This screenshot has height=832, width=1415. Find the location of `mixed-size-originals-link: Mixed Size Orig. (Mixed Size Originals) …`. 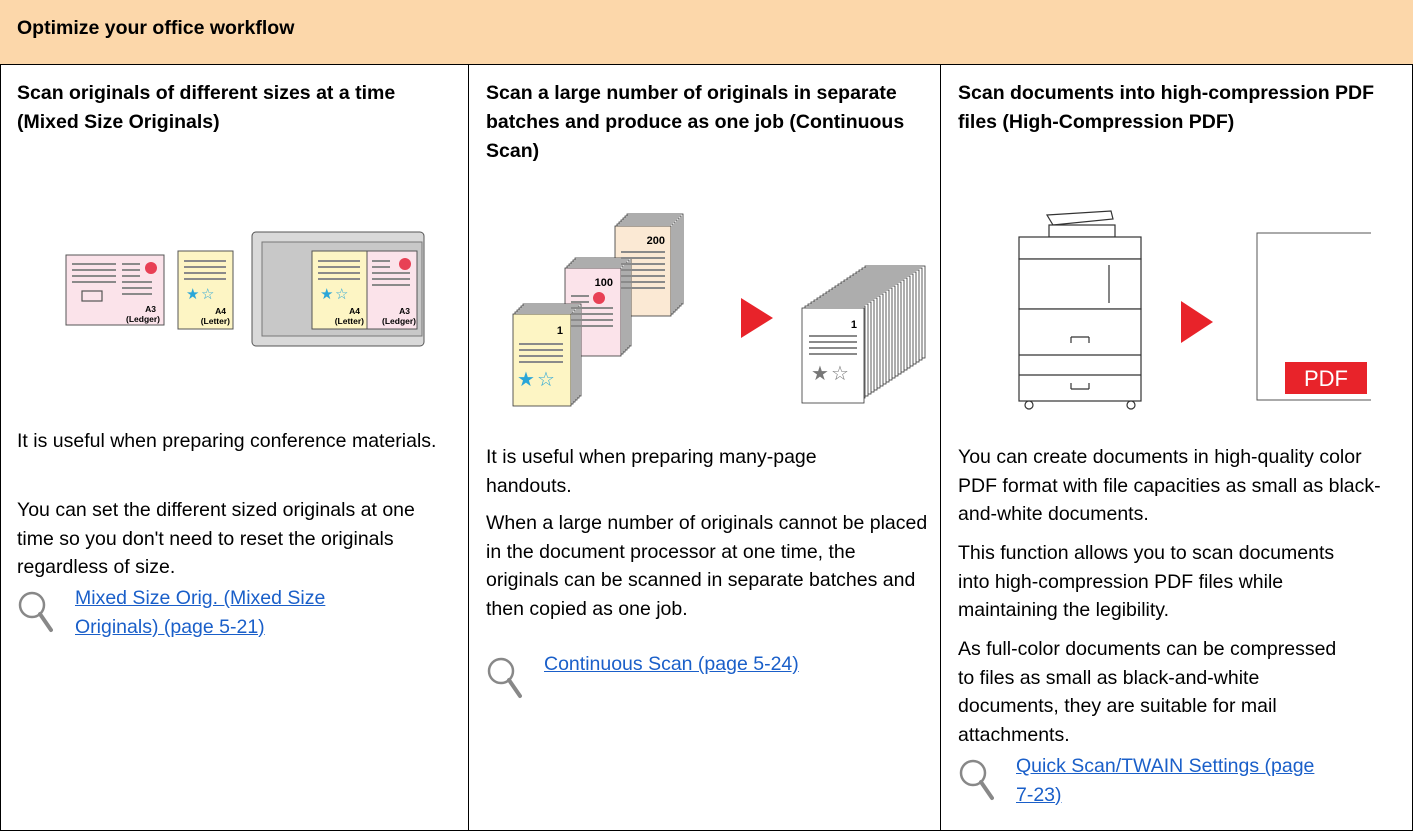

mixed-size-originals-link: Mixed Size Orig. (Mixed Size Originals) … is located at coordinates (225, 612).